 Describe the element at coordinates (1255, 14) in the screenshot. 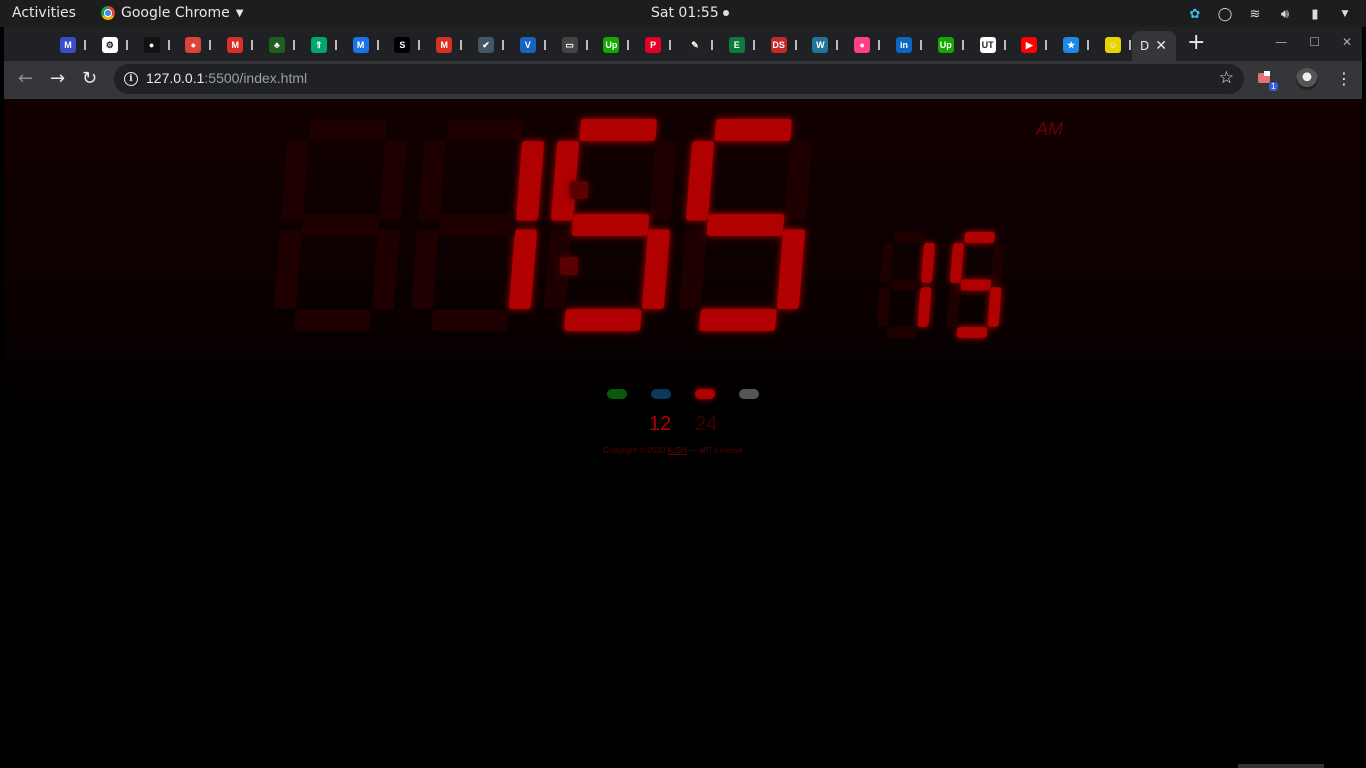

I see `wifi-icon: ≋` at that location.